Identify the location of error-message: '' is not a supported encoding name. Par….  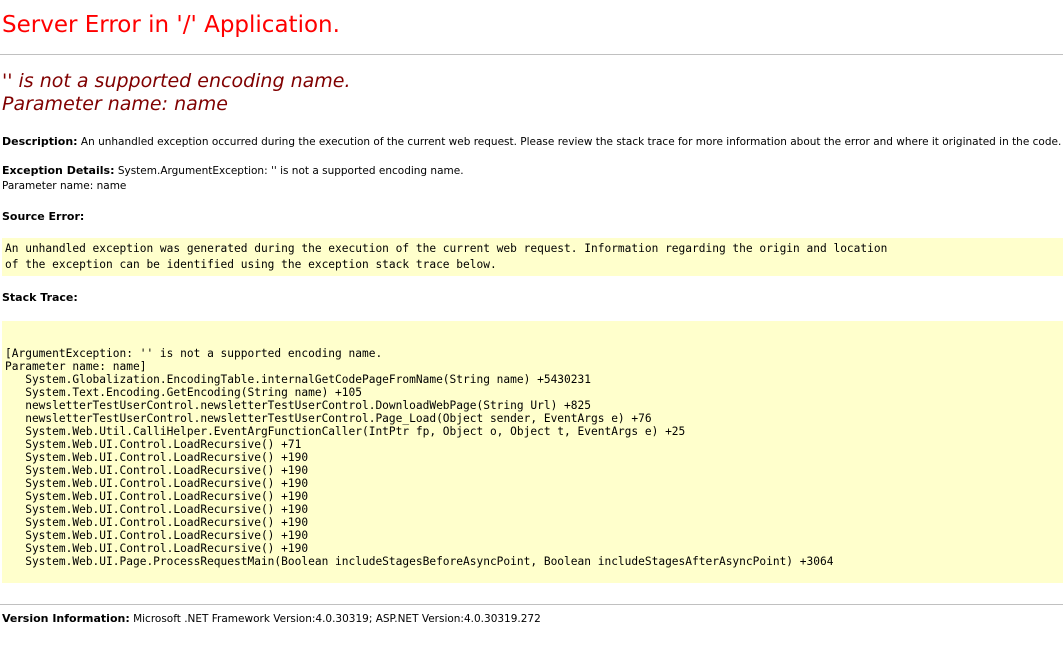
(176, 93).